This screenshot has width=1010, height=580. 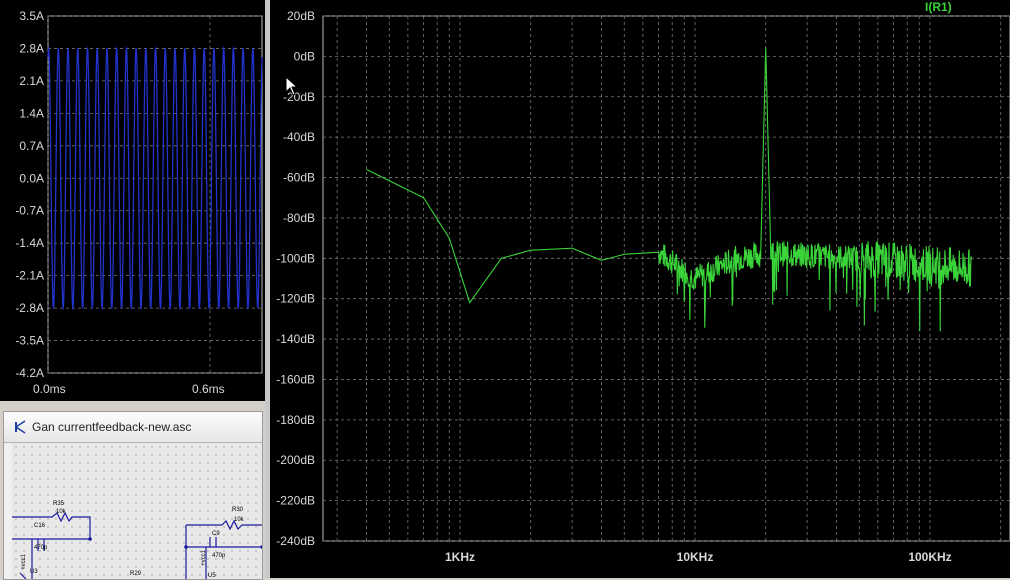 What do you see at coordinates (49, 389) in the screenshot?
I see `x-tick-label: 0.0ms` at bounding box center [49, 389].